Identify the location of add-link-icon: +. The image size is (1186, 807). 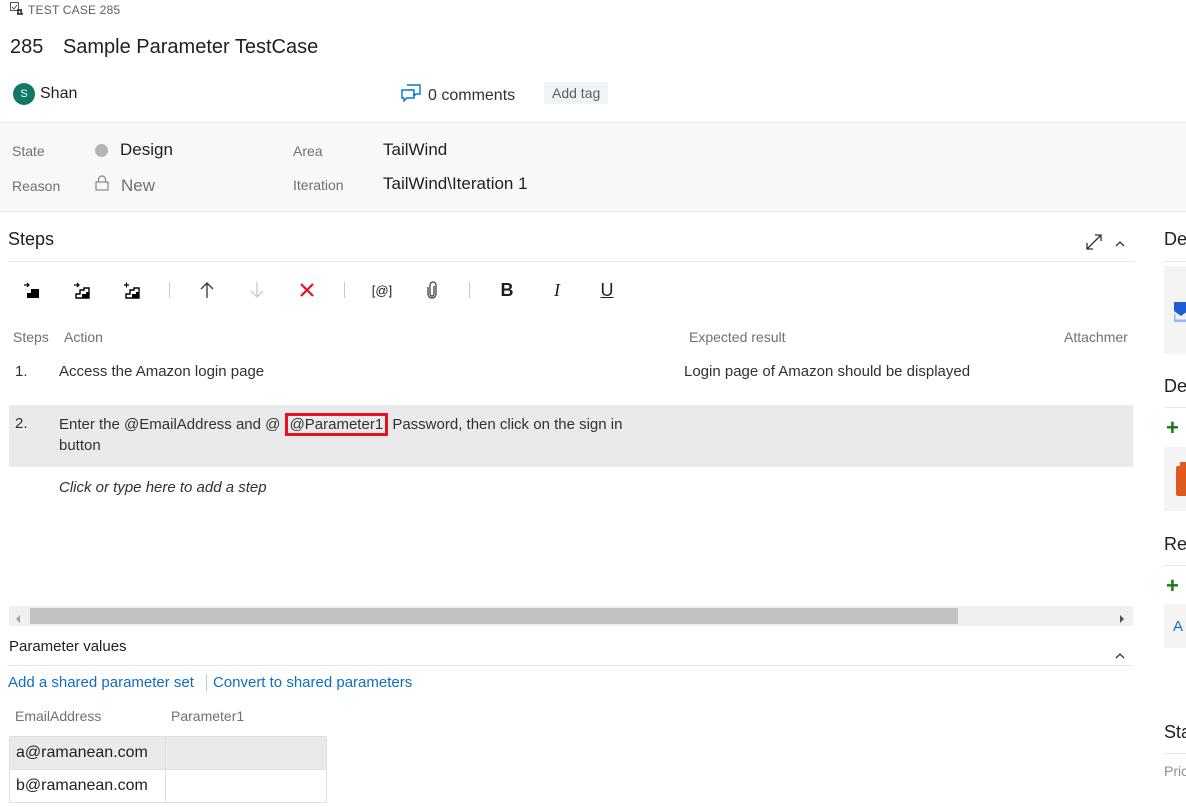
(1172, 586).